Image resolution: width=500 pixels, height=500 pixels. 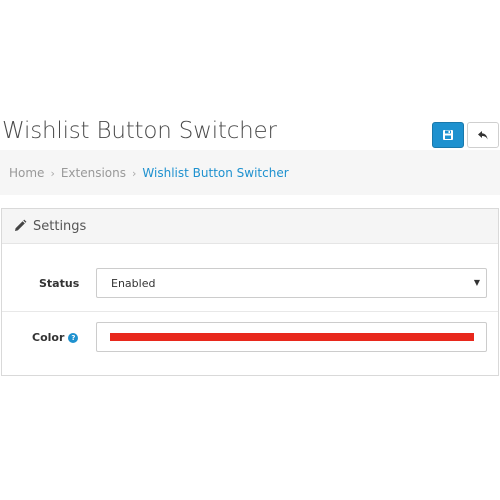 I want to click on status-select: Enabled ▼, so click(x=291, y=283).